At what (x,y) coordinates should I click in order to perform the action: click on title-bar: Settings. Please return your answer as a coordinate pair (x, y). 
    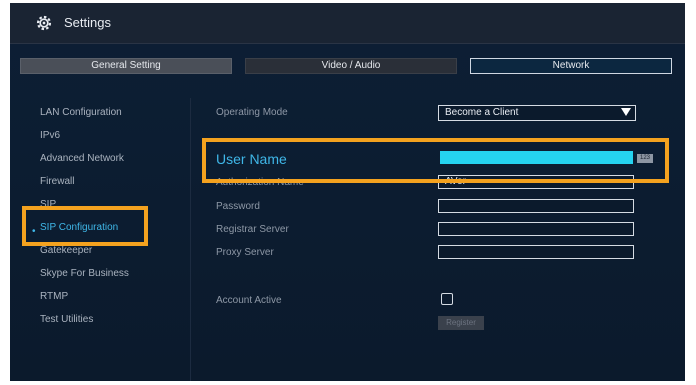
    Looking at the image, I should click on (347, 23).